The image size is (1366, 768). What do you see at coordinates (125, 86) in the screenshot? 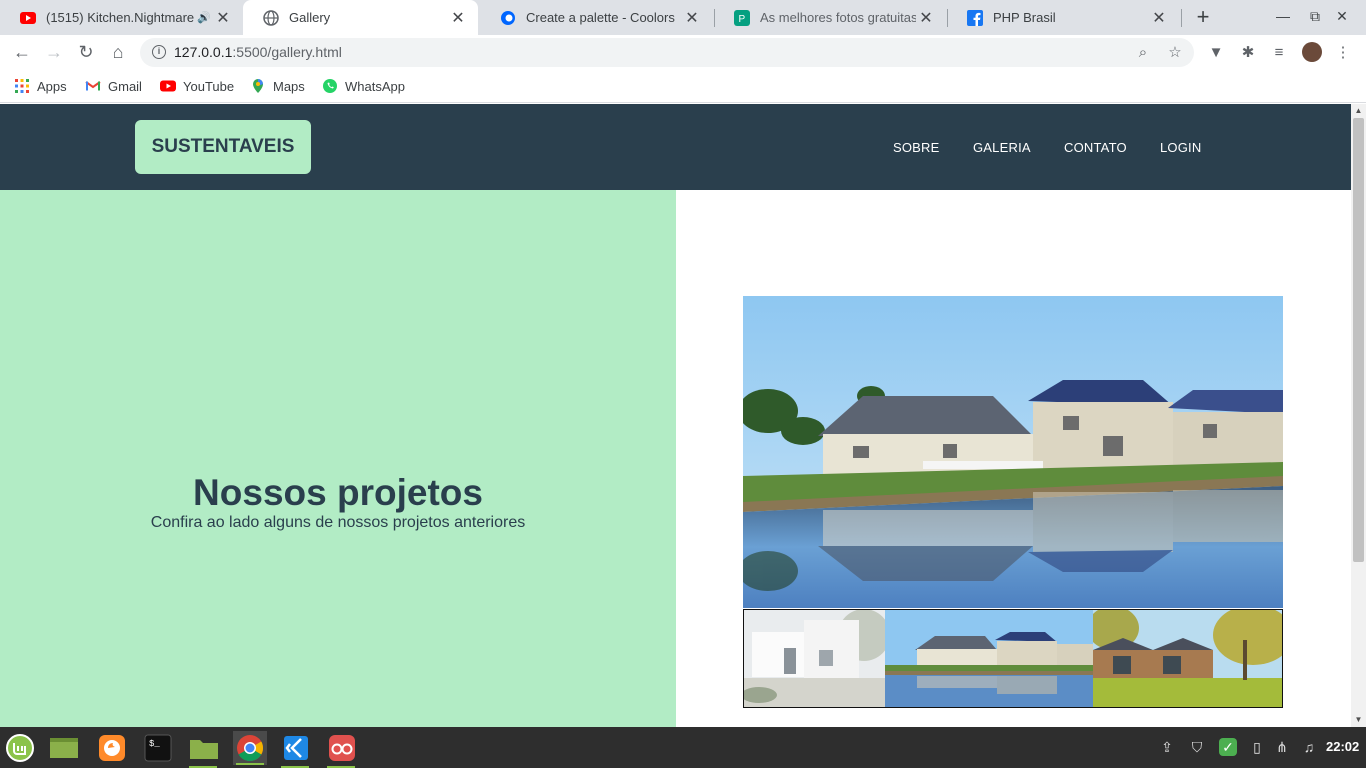
I see `bookmark-label: Gmail` at bounding box center [125, 86].